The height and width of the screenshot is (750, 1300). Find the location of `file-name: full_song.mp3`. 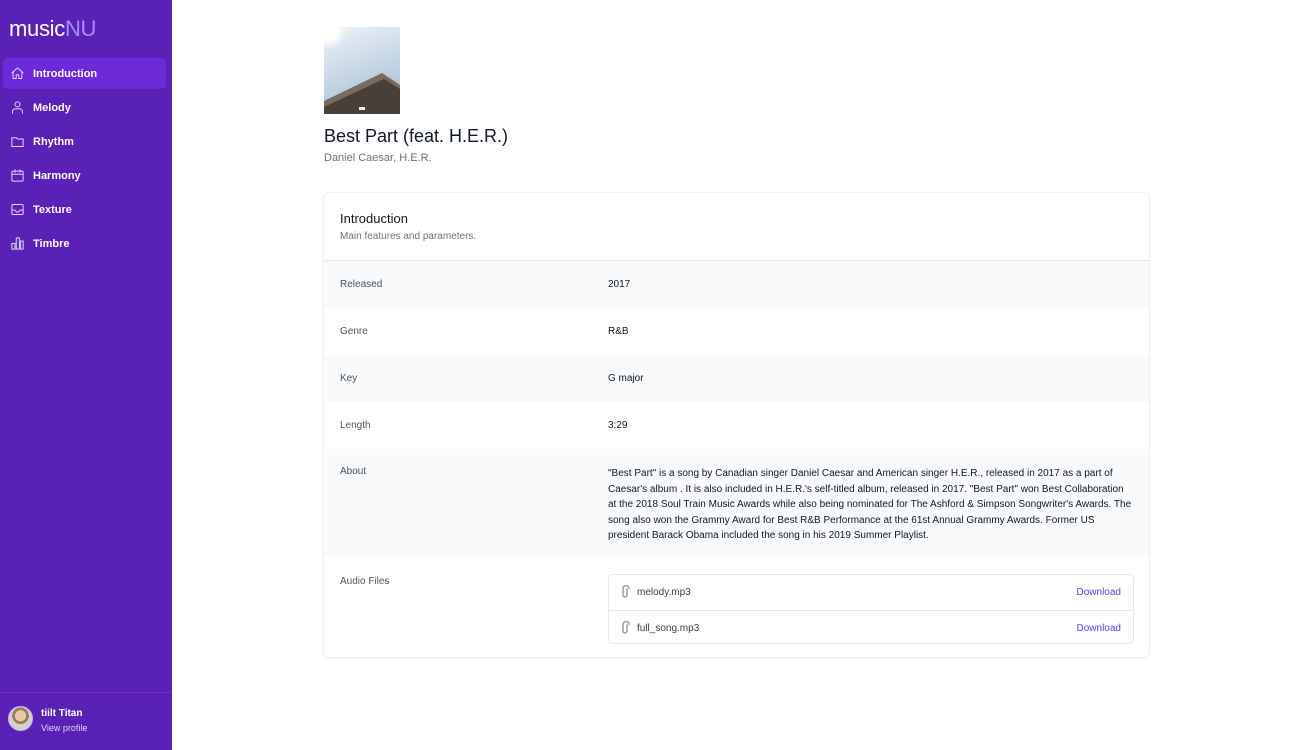

file-name: full_song.mp3 is located at coordinates (668, 628).